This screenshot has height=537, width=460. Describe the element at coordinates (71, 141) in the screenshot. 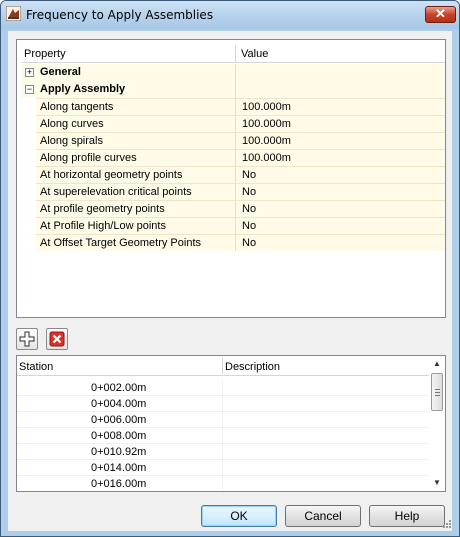

I see `property-name: Along spirals` at that location.